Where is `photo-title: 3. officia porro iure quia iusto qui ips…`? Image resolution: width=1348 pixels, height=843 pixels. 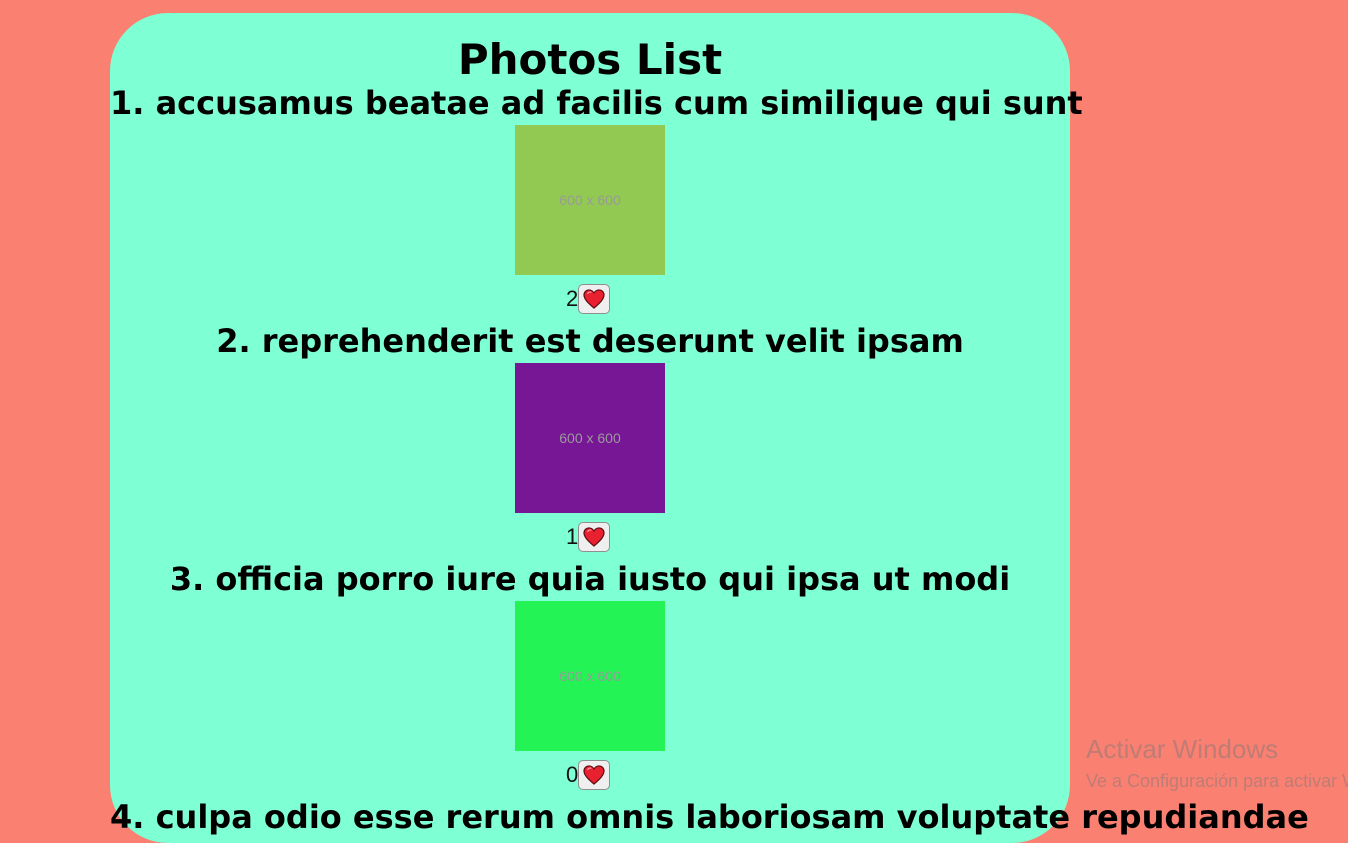 photo-title: 3. officia porro iure quia iusto qui ips… is located at coordinates (590, 579).